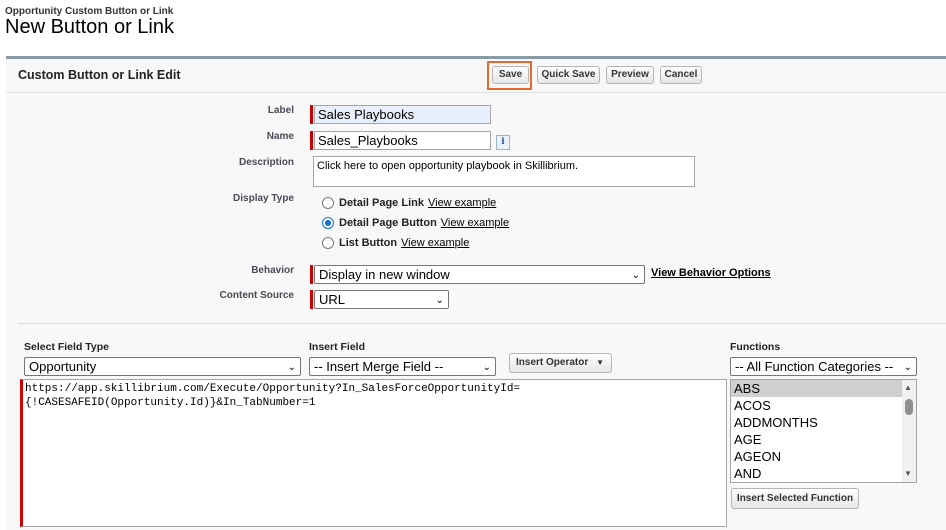 This screenshot has height=530, width=946. Describe the element at coordinates (266, 162) in the screenshot. I see `description-field-label: Description` at that location.